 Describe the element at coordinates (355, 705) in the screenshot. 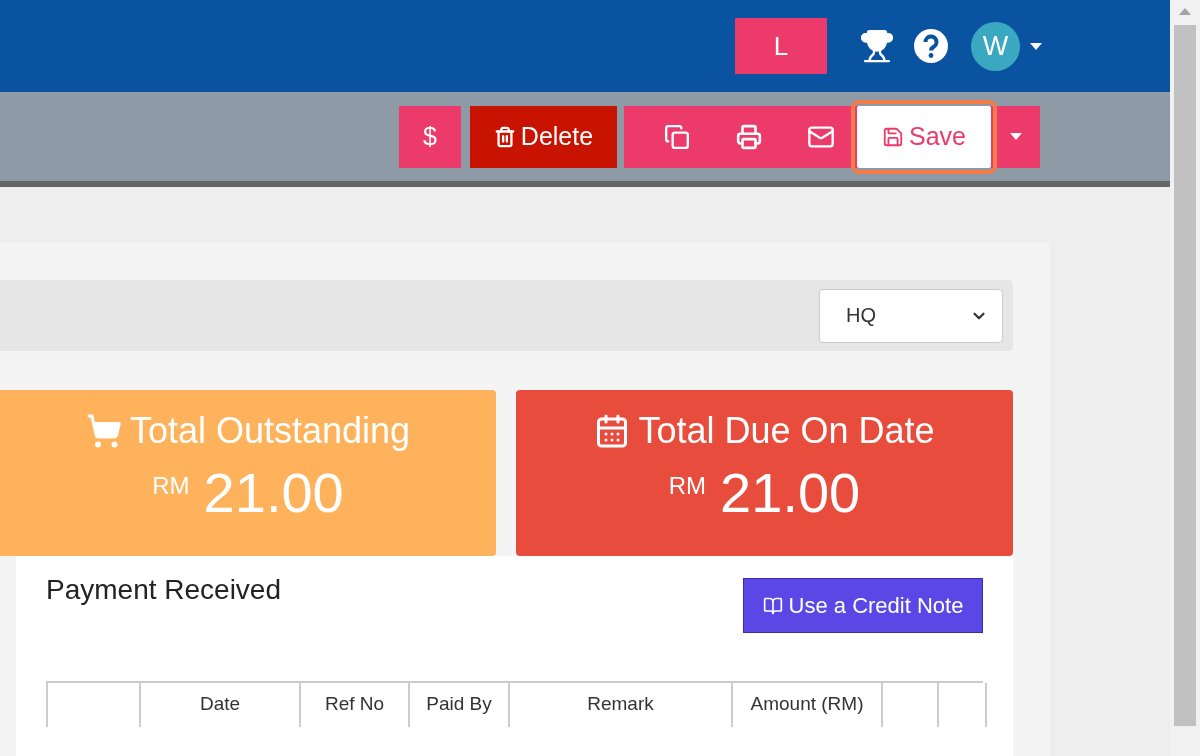

I see `column-header: Ref No` at that location.